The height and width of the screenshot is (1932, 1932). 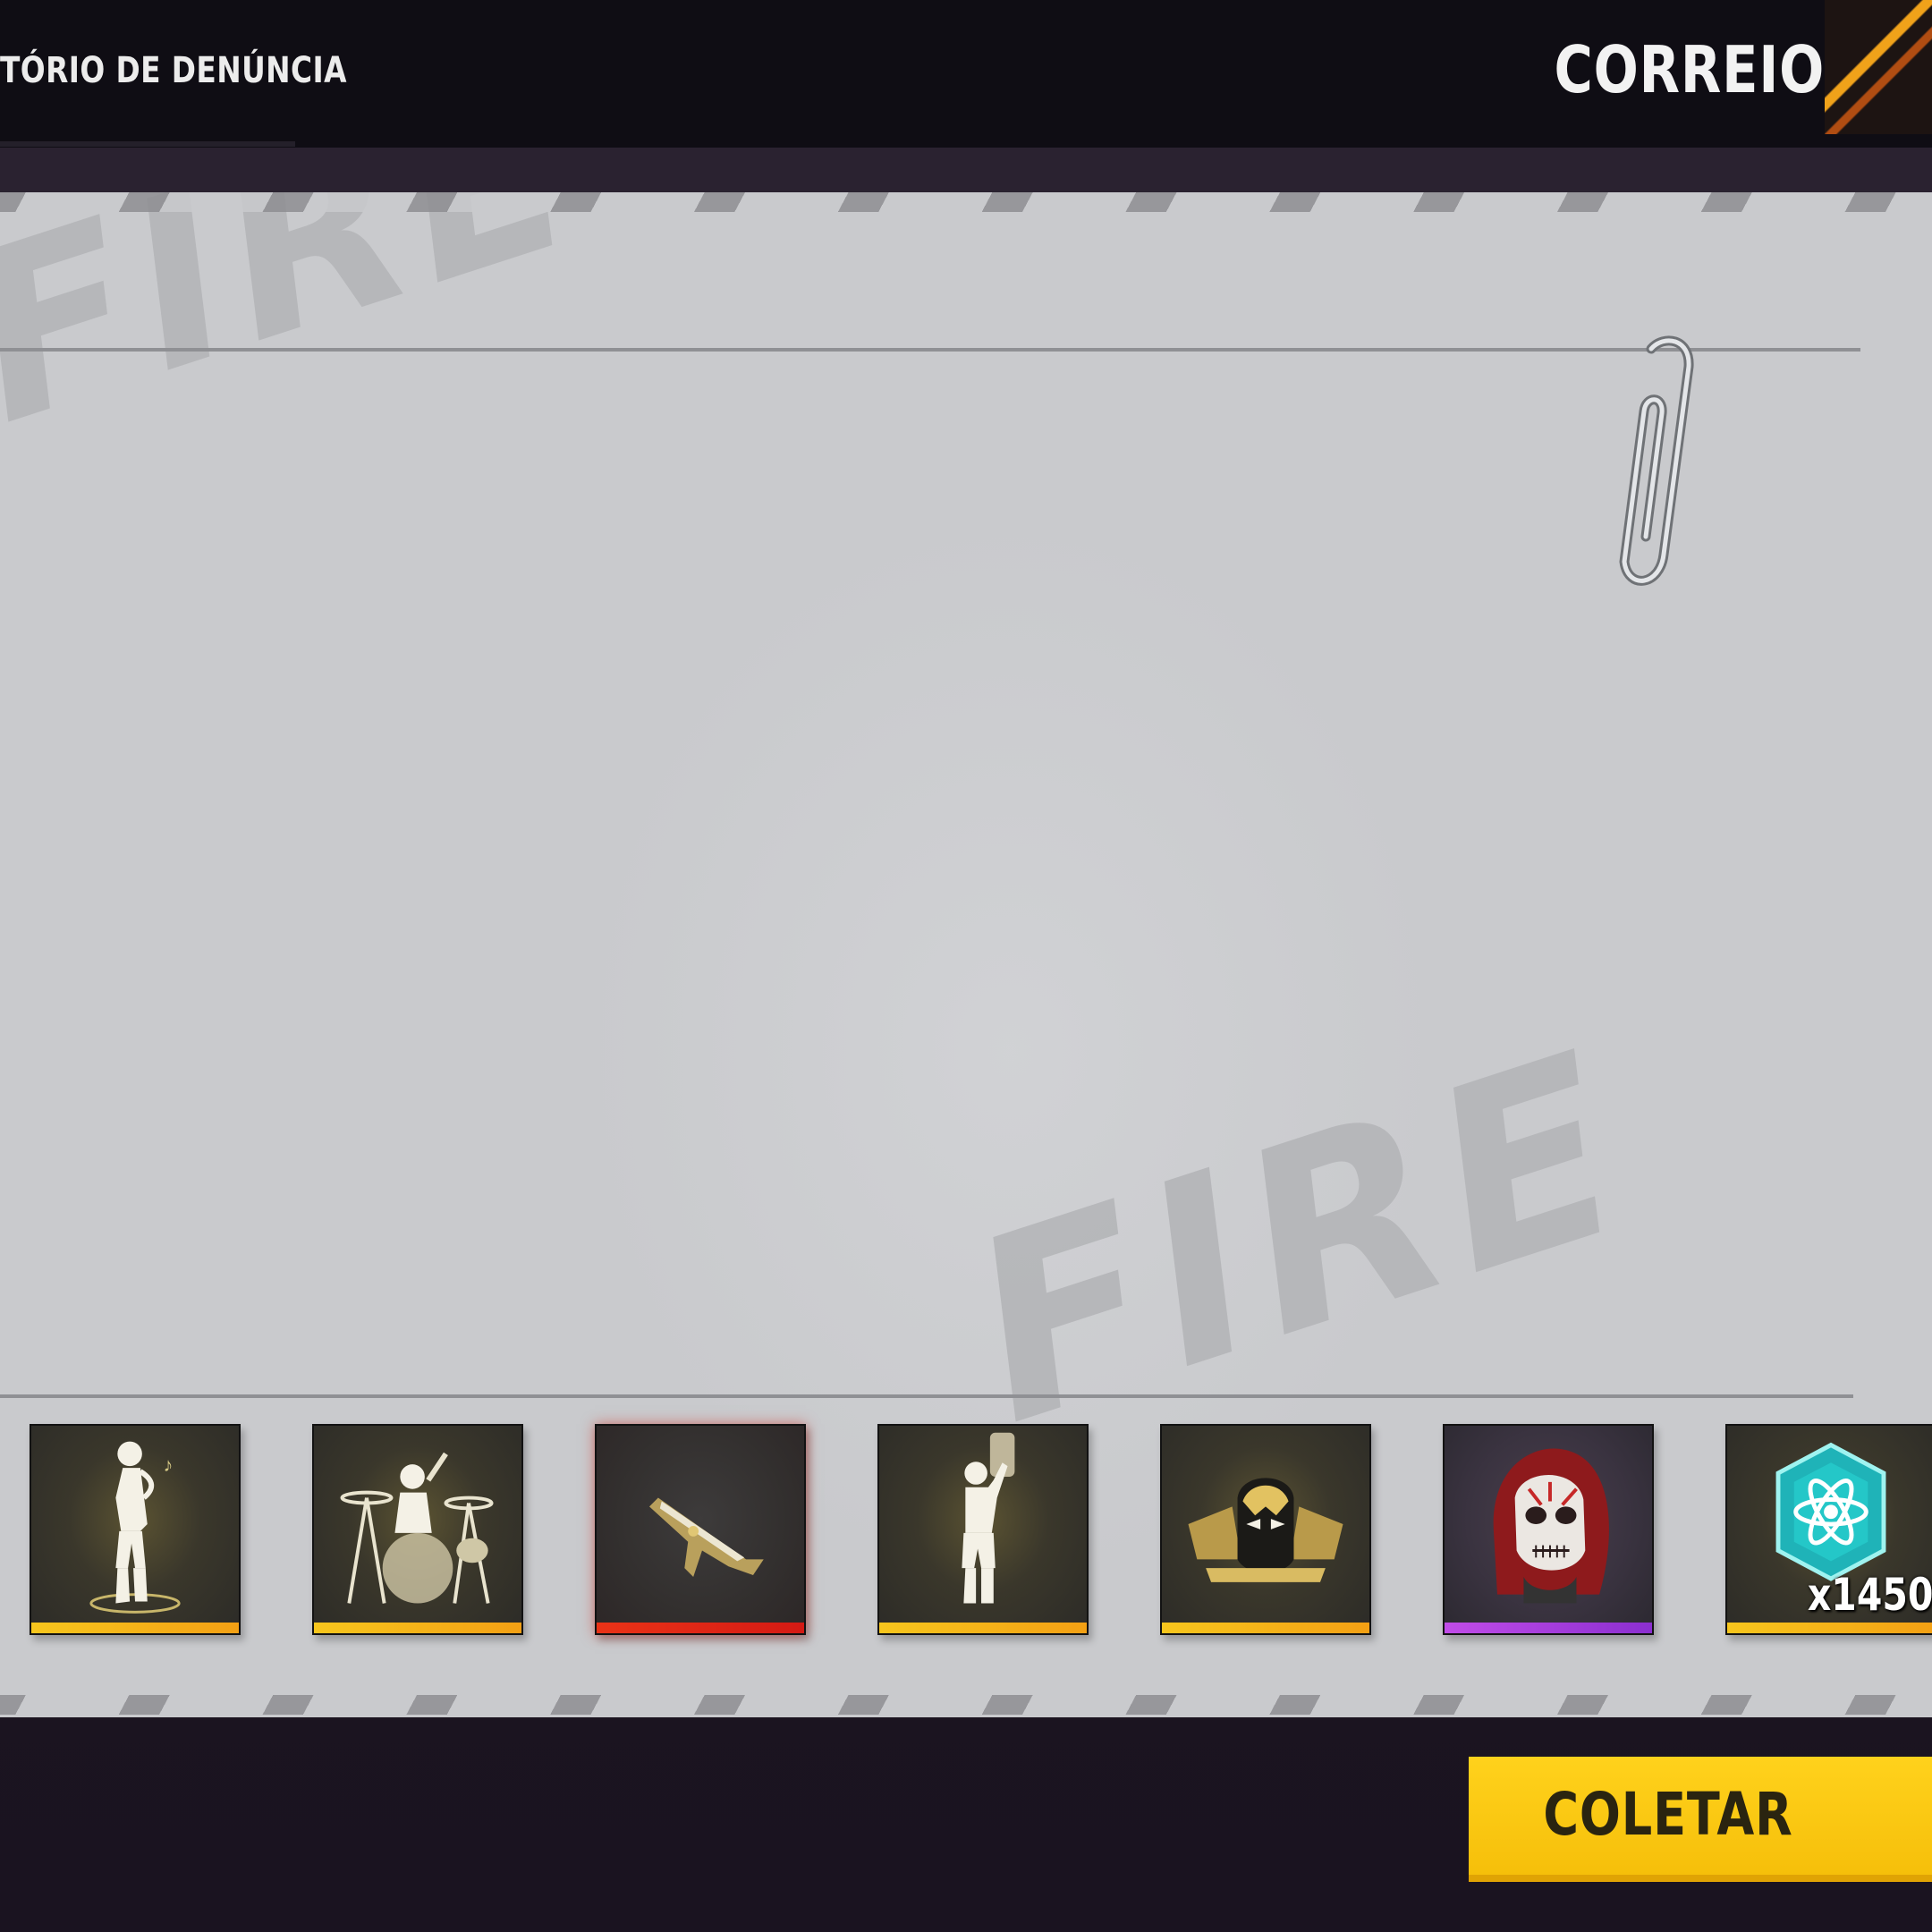 What do you see at coordinates (135, 1526) in the screenshot?
I see `saxophone-emote-icon: ♪` at bounding box center [135, 1526].